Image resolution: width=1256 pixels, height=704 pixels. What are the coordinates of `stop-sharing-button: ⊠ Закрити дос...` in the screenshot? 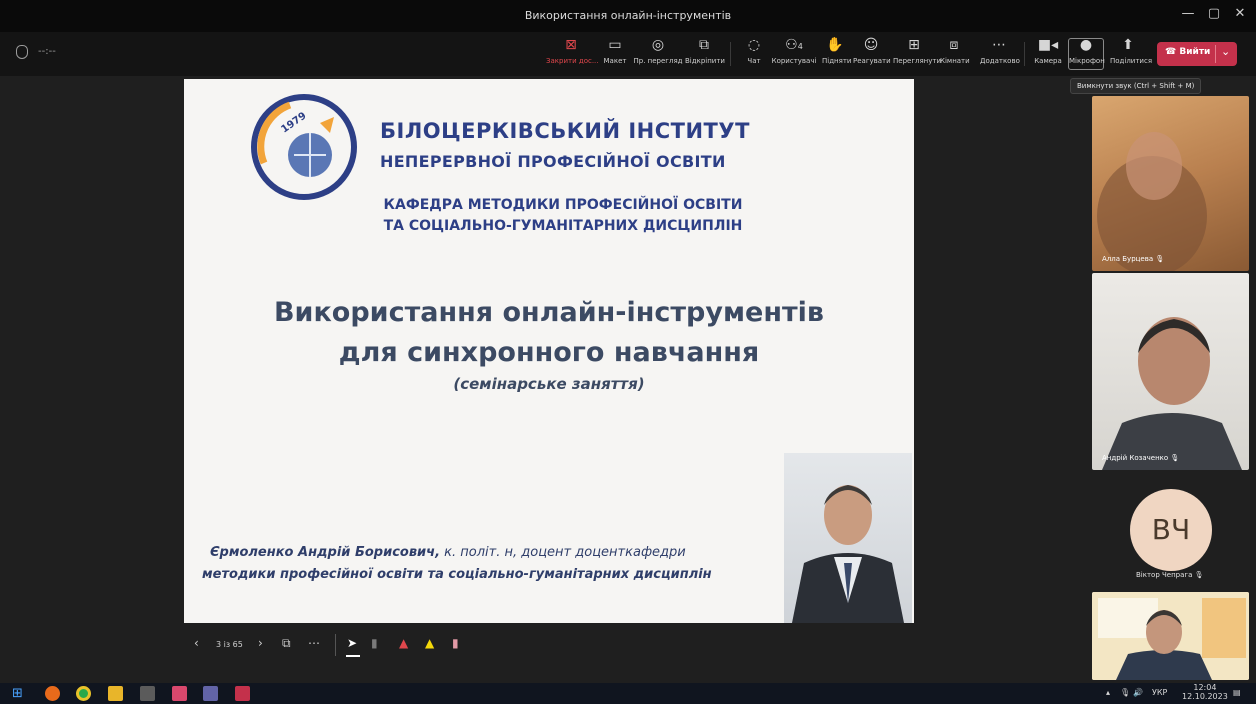 It's located at (572, 54).